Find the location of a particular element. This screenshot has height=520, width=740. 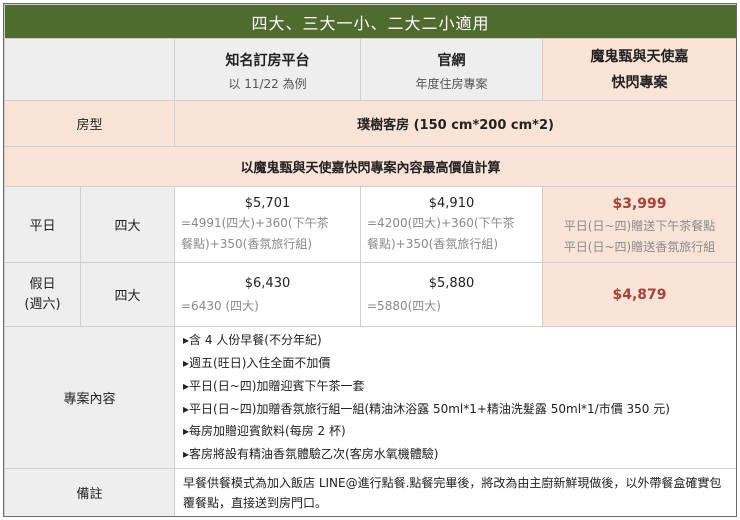

plan-item: ▸每房加贈迎賓飲料(每房 2 杯) is located at coordinates (264, 431).